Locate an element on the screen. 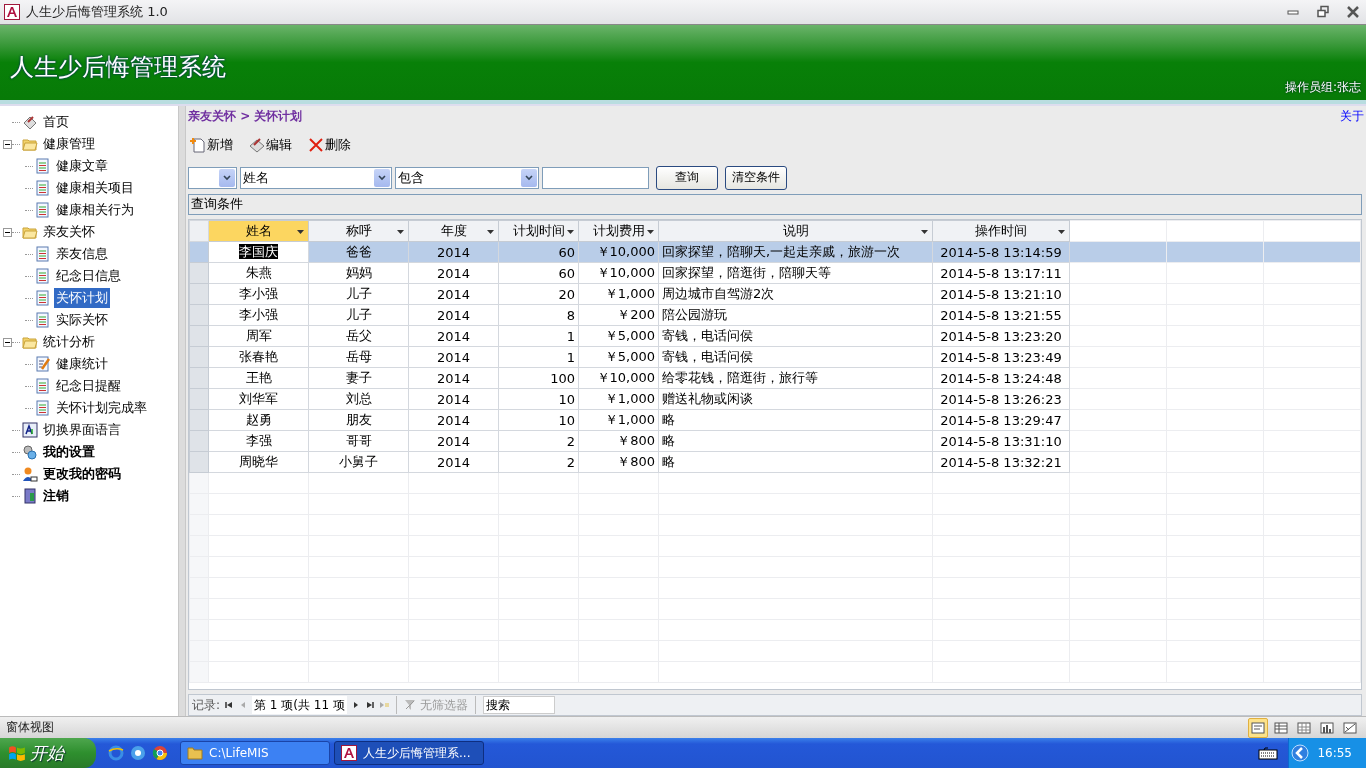  table-cell: ￥800 is located at coordinates (618, 462).